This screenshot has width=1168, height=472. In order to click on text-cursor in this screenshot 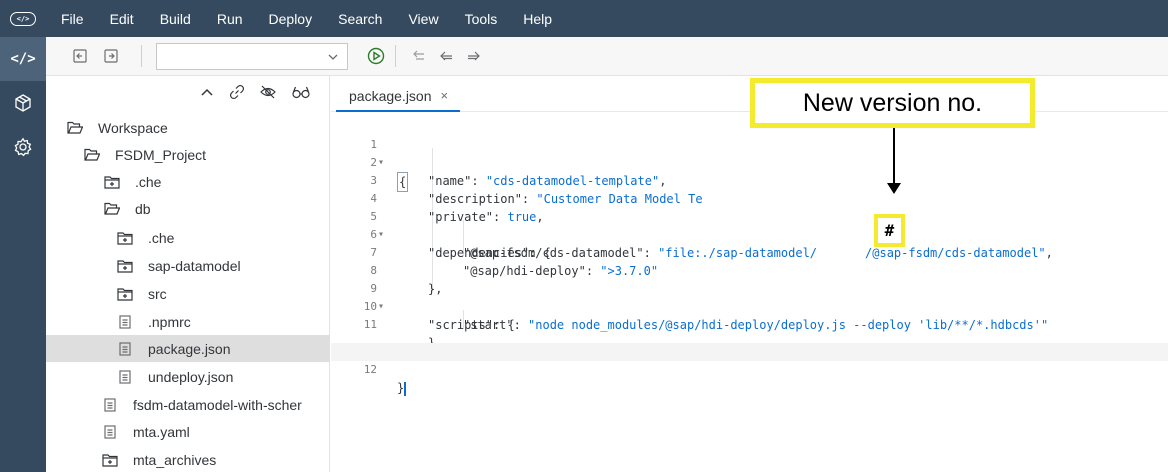, I will do `click(405, 388)`.